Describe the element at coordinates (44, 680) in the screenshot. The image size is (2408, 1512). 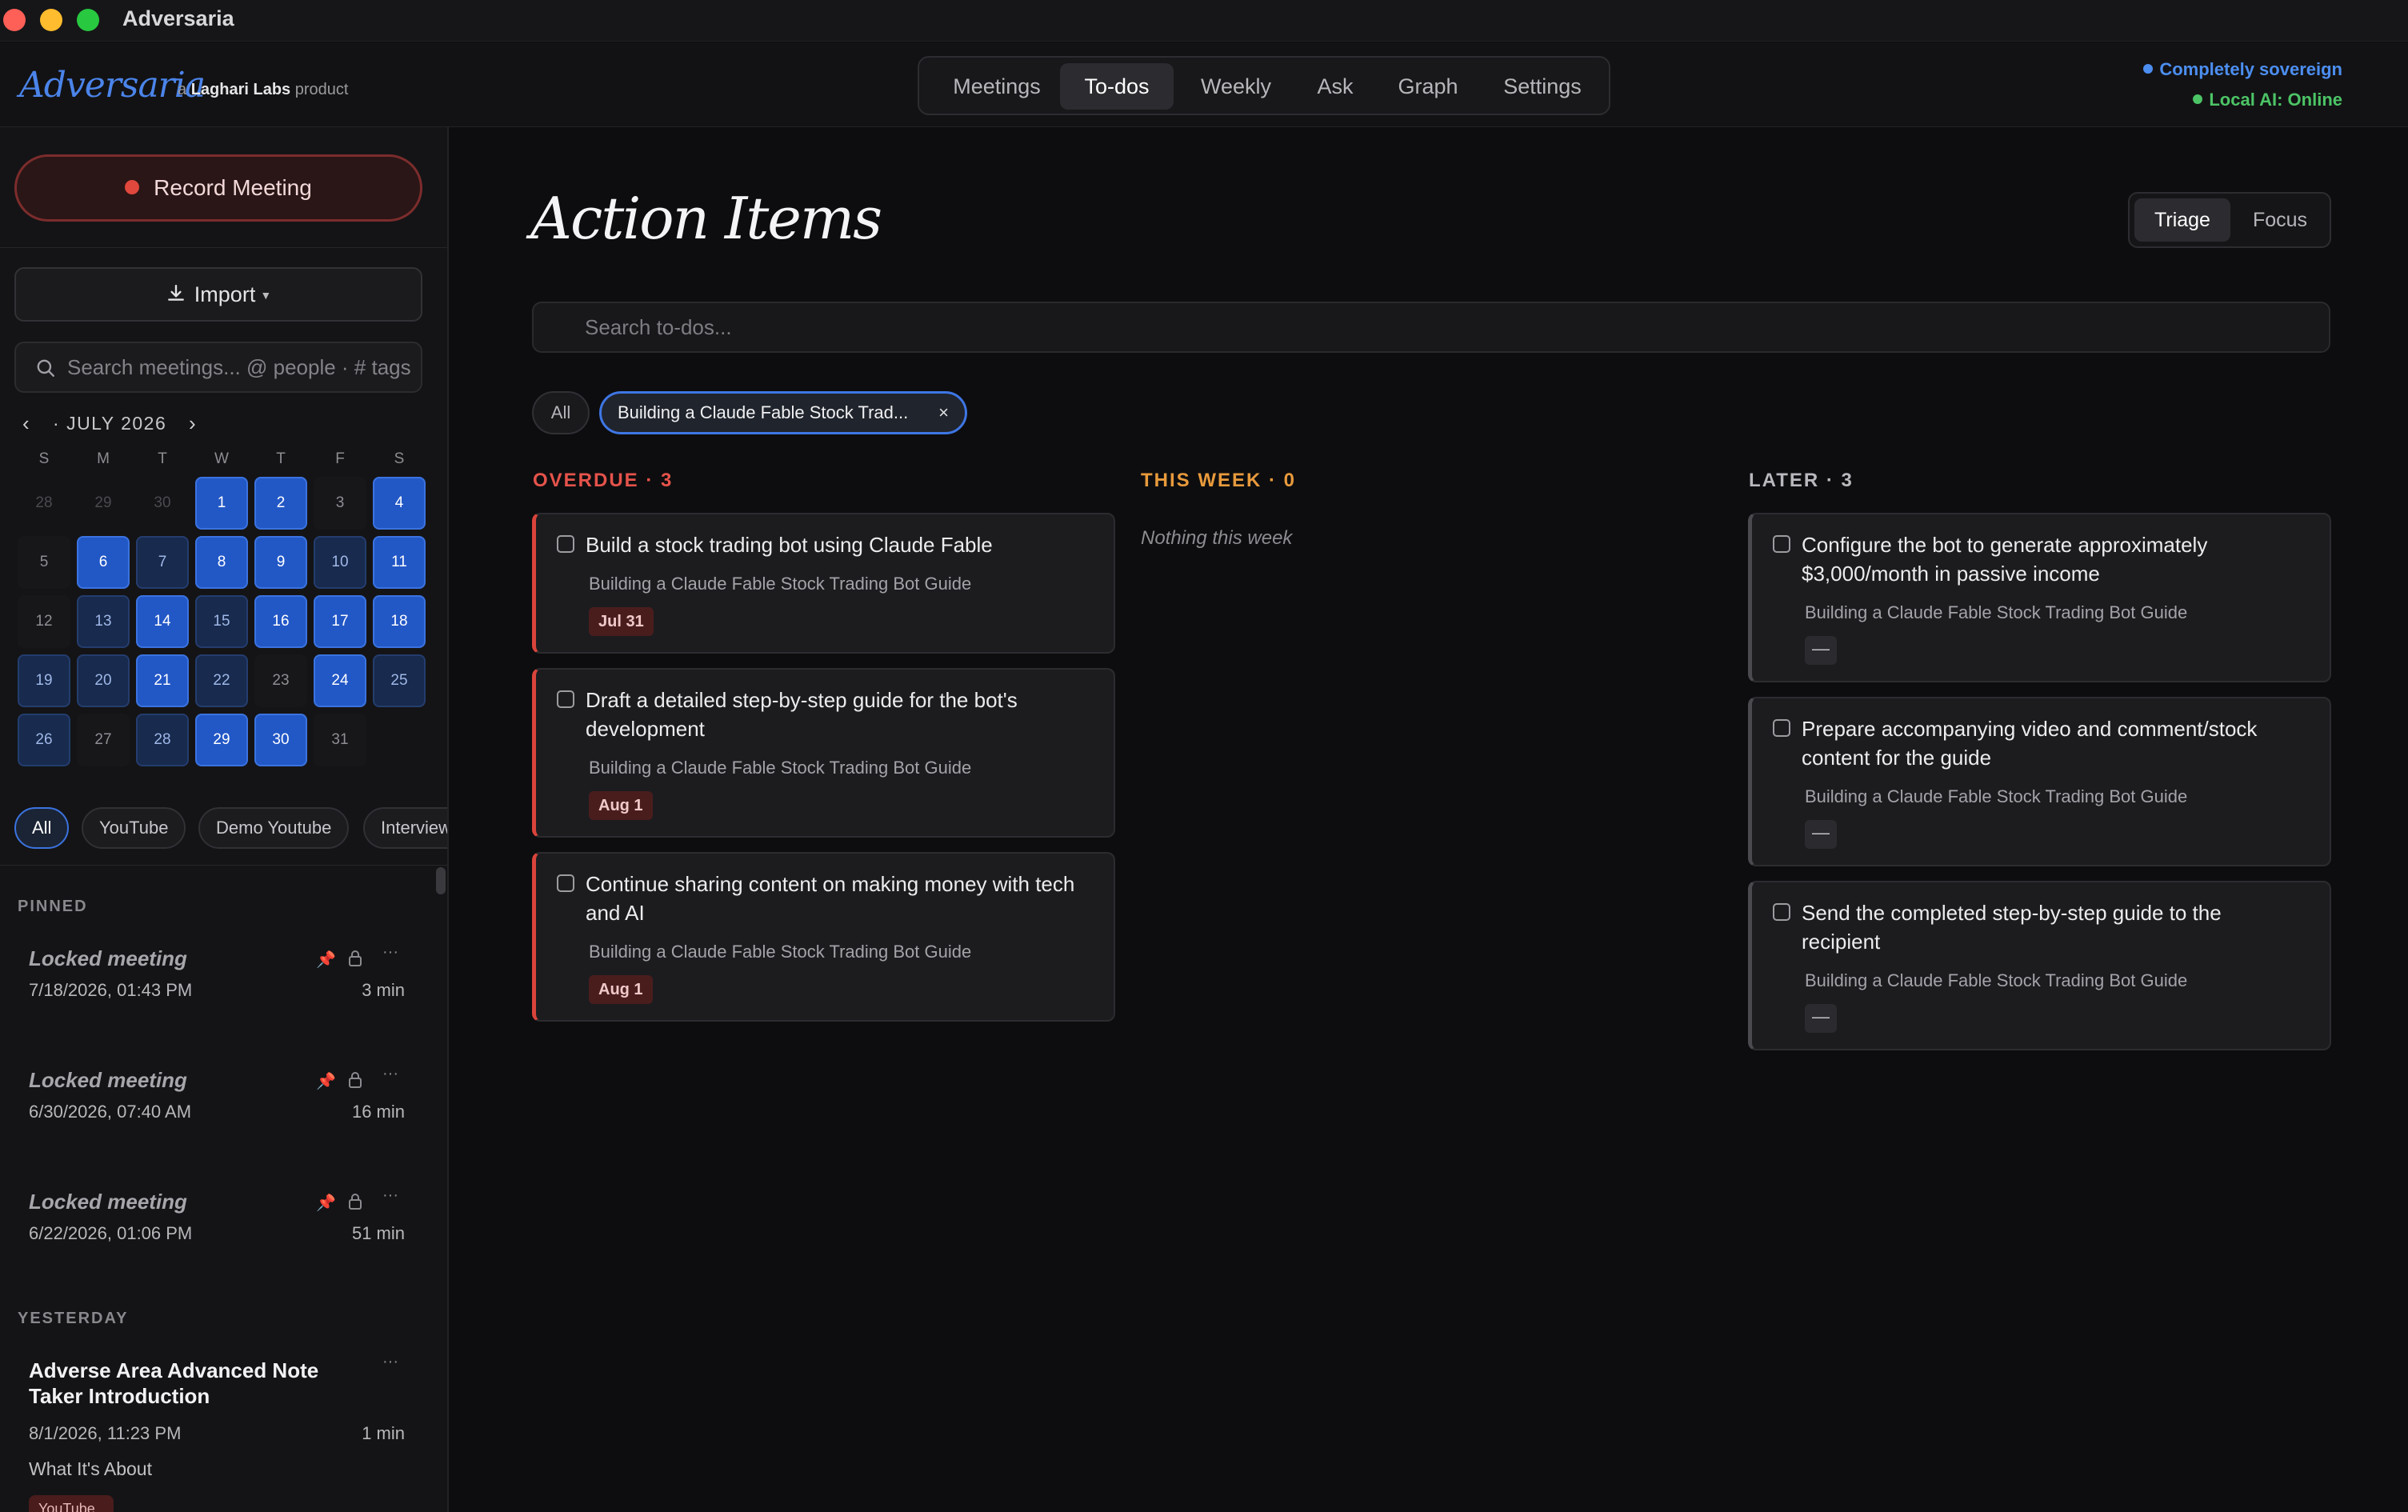
I see `calendar-day: 19` at that location.